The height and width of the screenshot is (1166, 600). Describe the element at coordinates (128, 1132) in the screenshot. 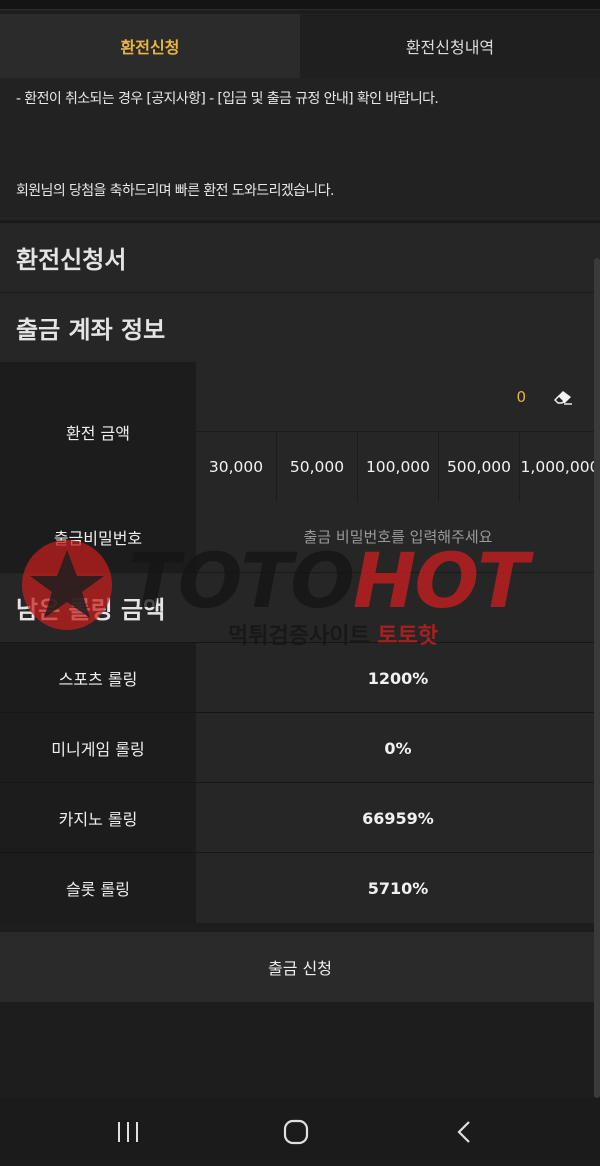

I see `recent-apps-icon` at that location.